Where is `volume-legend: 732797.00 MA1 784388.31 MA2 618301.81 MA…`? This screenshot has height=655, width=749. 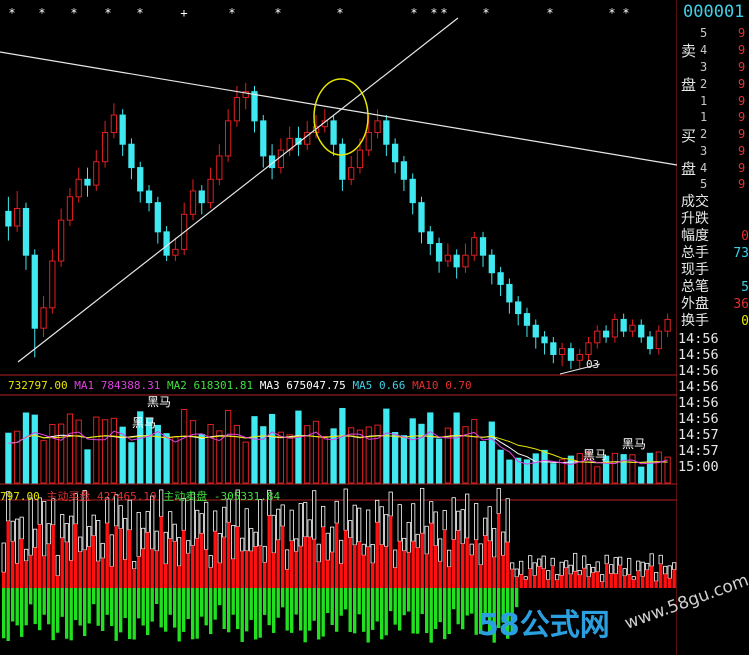
volume-legend: 732797.00 MA1 784388.31 MA2 618301.81 MA… is located at coordinates (240, 385).